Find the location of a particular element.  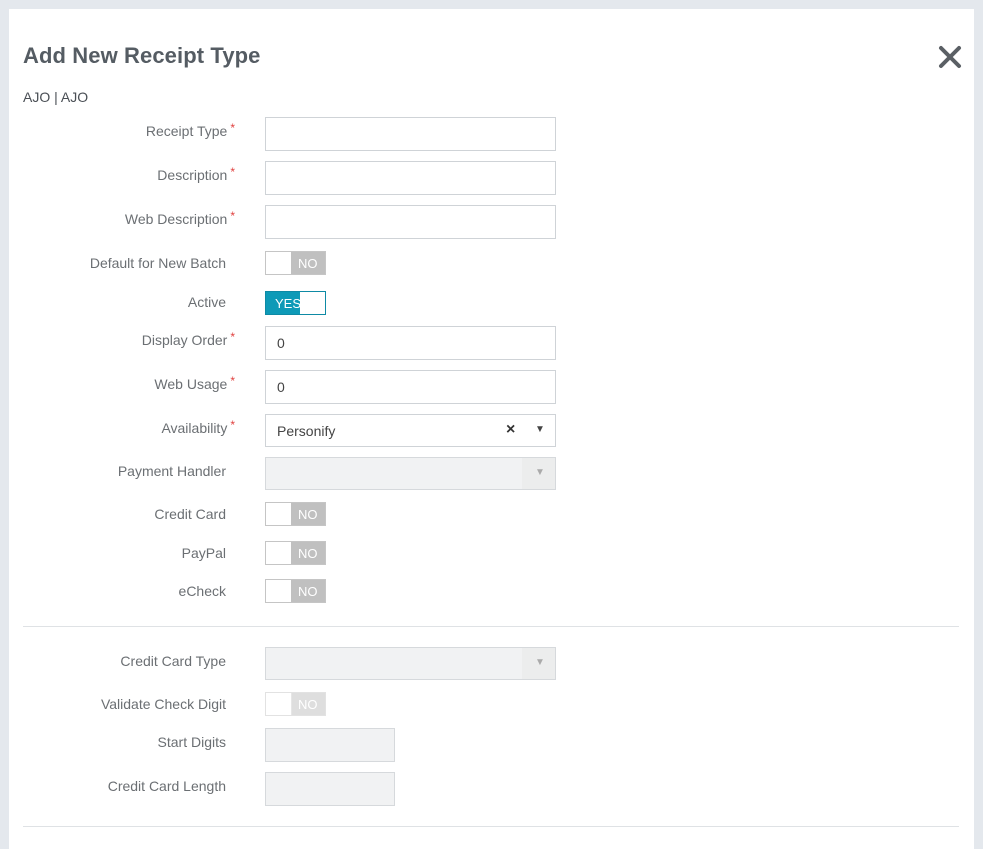

default-for-new-batch-label: Default for New Batch is located at coordinates (157, 263).